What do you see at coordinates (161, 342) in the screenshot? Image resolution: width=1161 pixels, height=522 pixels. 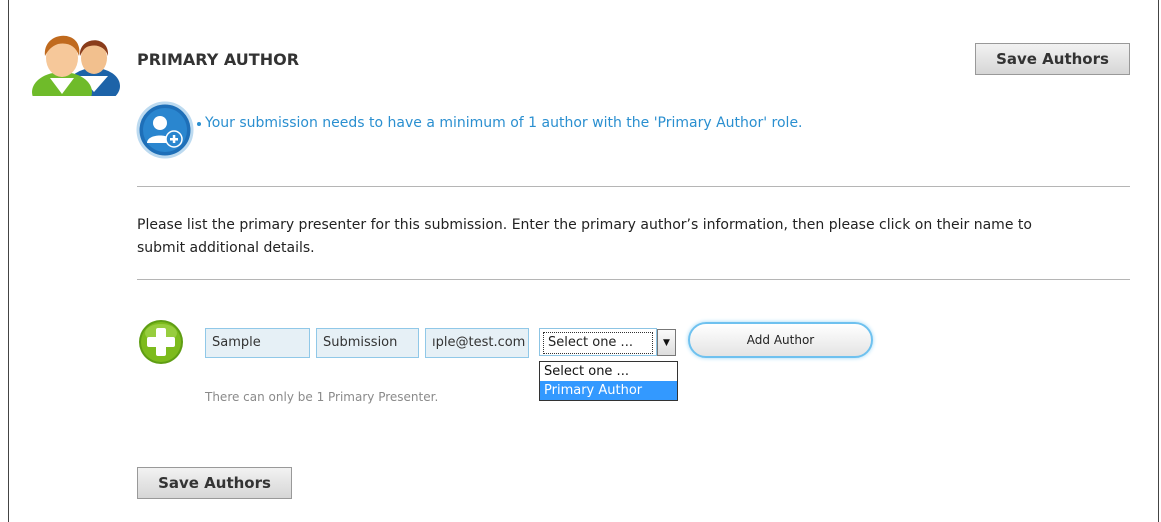 I see `add-icon` at bounding box center [161, 342].